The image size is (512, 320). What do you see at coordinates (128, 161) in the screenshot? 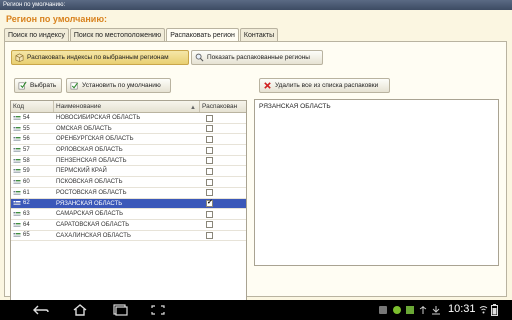
I see `table-row: 58 ПЕНЗЕНСКАЯ ОБЛАСТЬ` at bounding box center [128, 161].